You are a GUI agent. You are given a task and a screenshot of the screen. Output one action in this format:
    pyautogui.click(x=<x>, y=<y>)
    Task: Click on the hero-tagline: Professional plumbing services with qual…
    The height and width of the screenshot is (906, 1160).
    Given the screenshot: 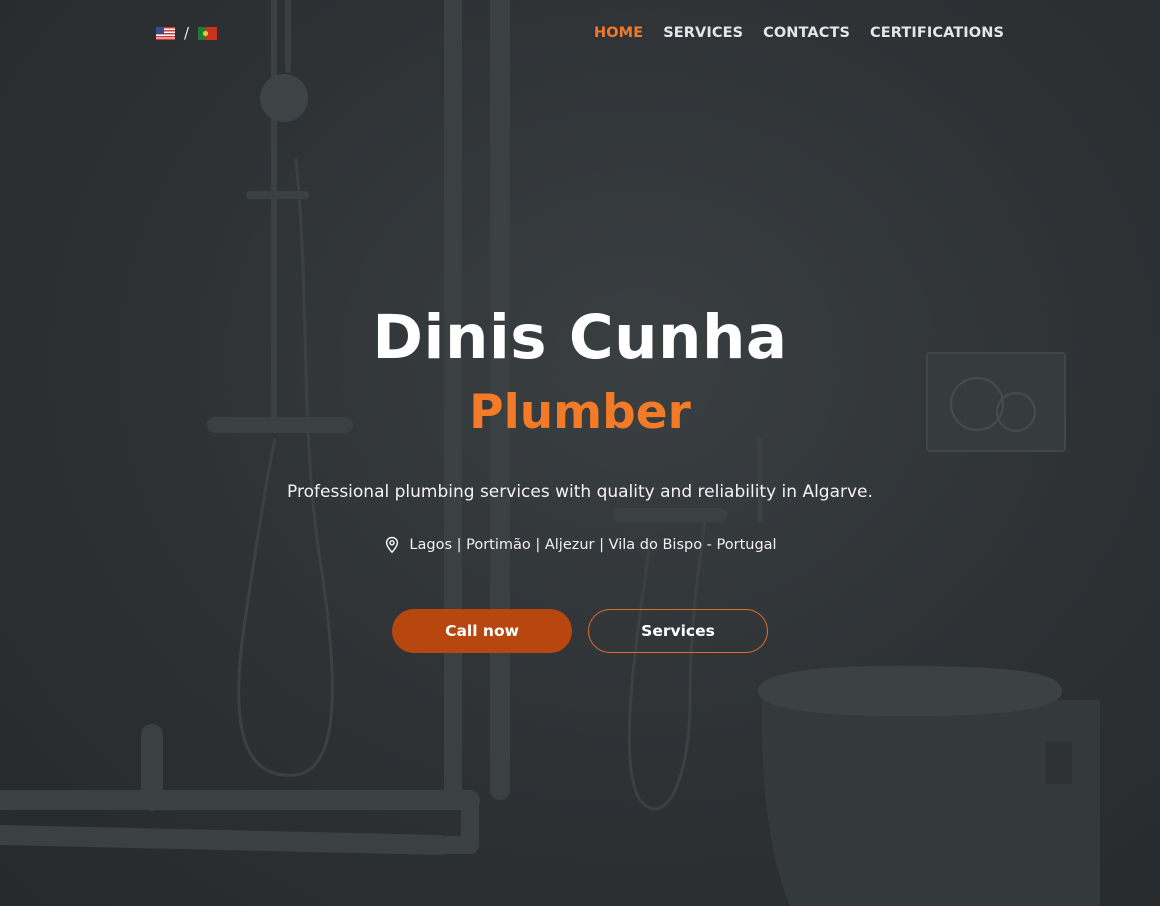 What is the action you would take?
    pyautogui.click(x=580, y=492)
    